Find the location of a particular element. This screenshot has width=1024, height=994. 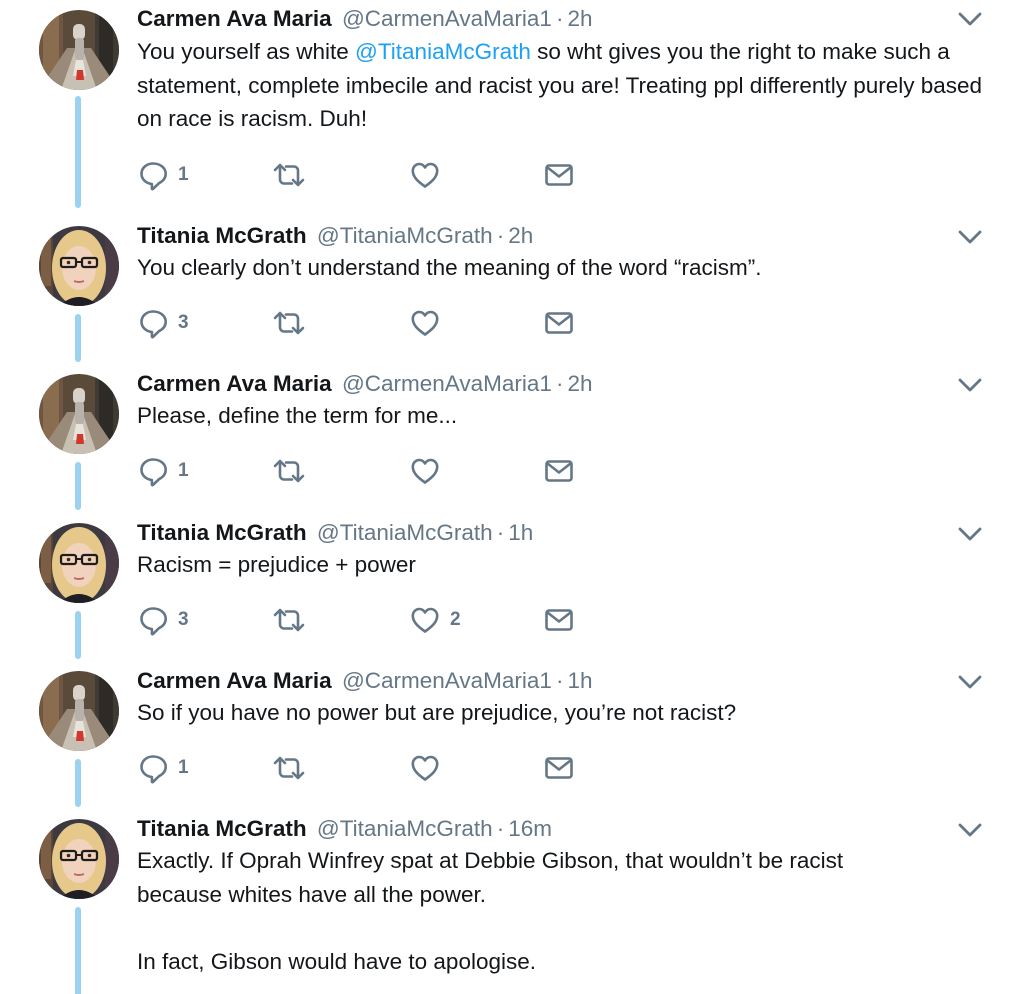

mention-link: @TitaniaMcGrath is located at coordinates (443, 51).